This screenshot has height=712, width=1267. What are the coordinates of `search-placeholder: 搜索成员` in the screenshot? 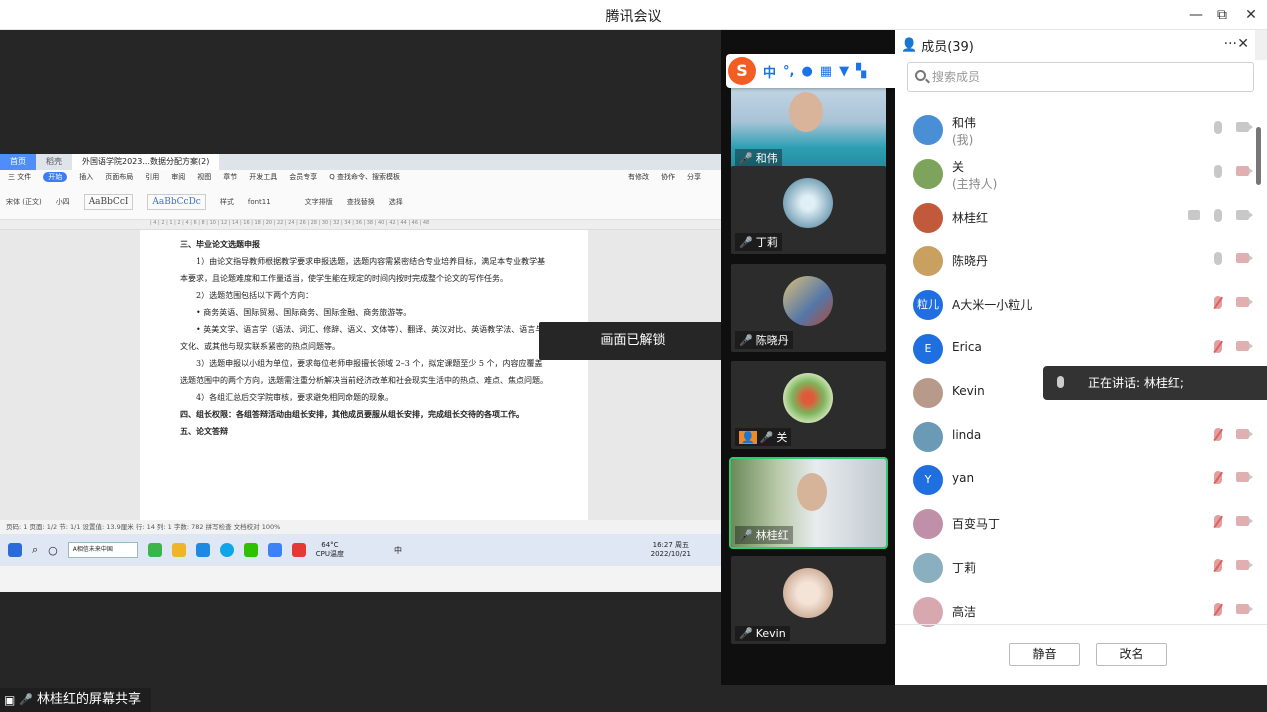 It's located at (956, 77).